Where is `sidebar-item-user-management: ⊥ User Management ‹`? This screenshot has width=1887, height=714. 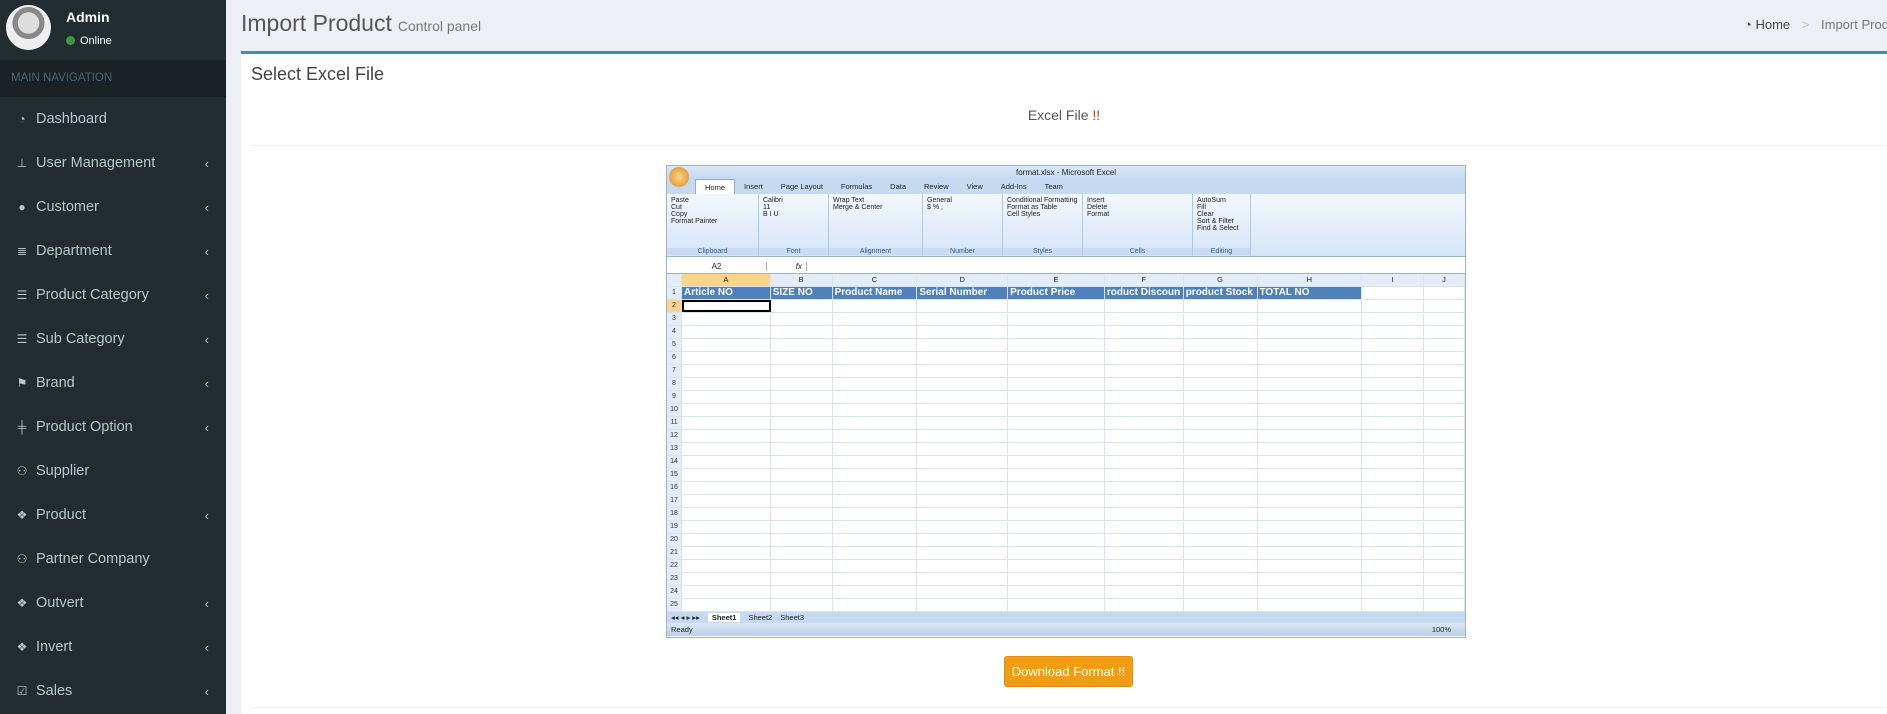 sidebar-item-user-management: ⊥ User Management ‹ is located at coordinates (113, 163).